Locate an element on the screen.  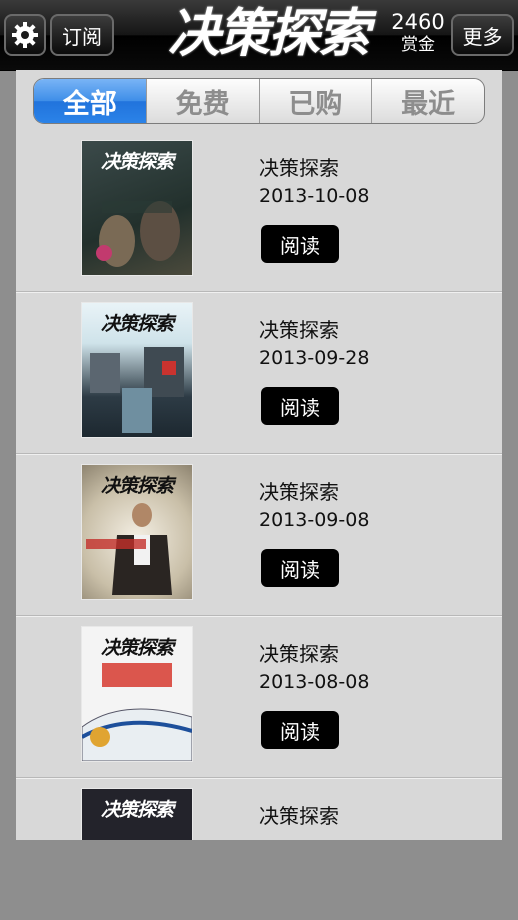
bounty-label: 赏金 is located at coordinates (418, 45).